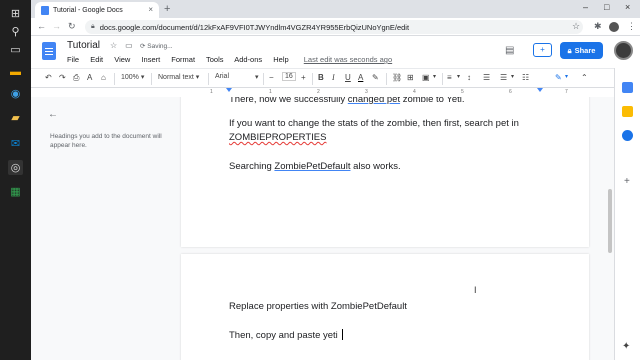 The width and height of the screenshot is (640, 360). Describe the element at coordinates (627, 214) in the screenshot. I see `side-panel: + ✦` at that location.